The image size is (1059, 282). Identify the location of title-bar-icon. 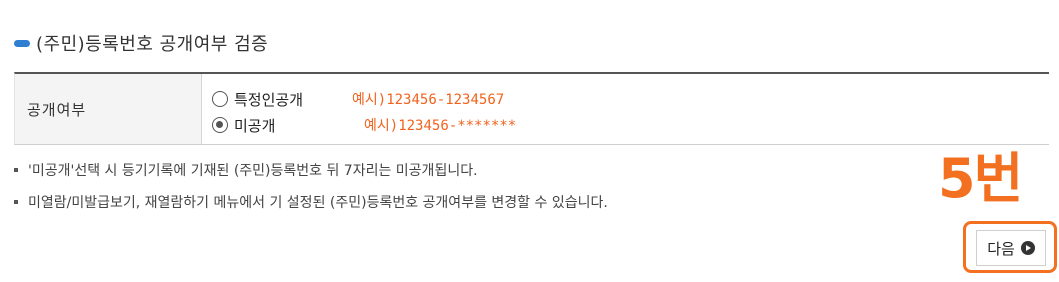
(22, 43).